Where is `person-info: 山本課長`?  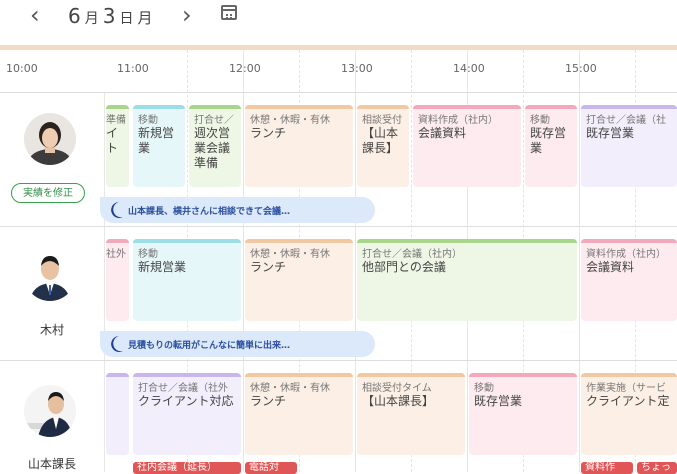
person-info: 山本課長 is located at coordinates (52, 416).